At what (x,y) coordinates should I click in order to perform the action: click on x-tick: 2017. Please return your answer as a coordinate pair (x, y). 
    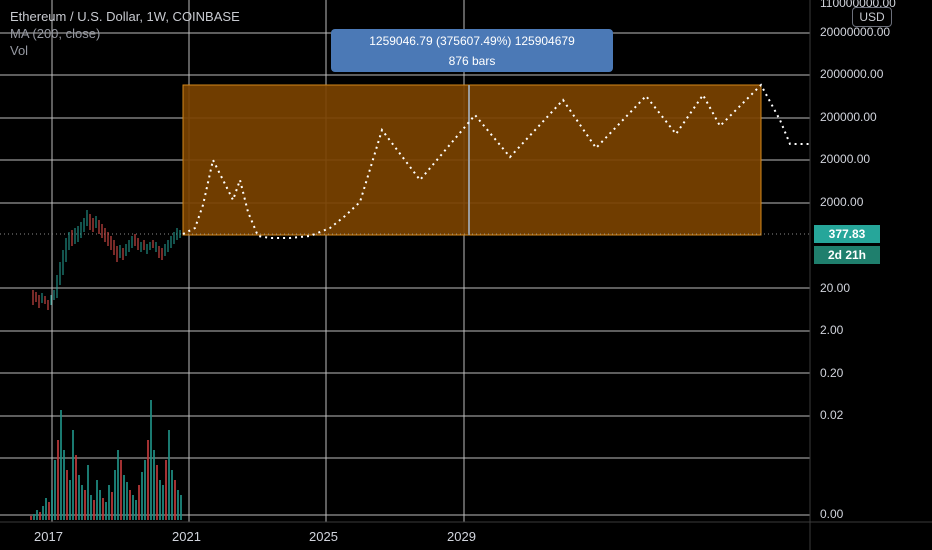
    Looking at the image, I should click on (48, 536).